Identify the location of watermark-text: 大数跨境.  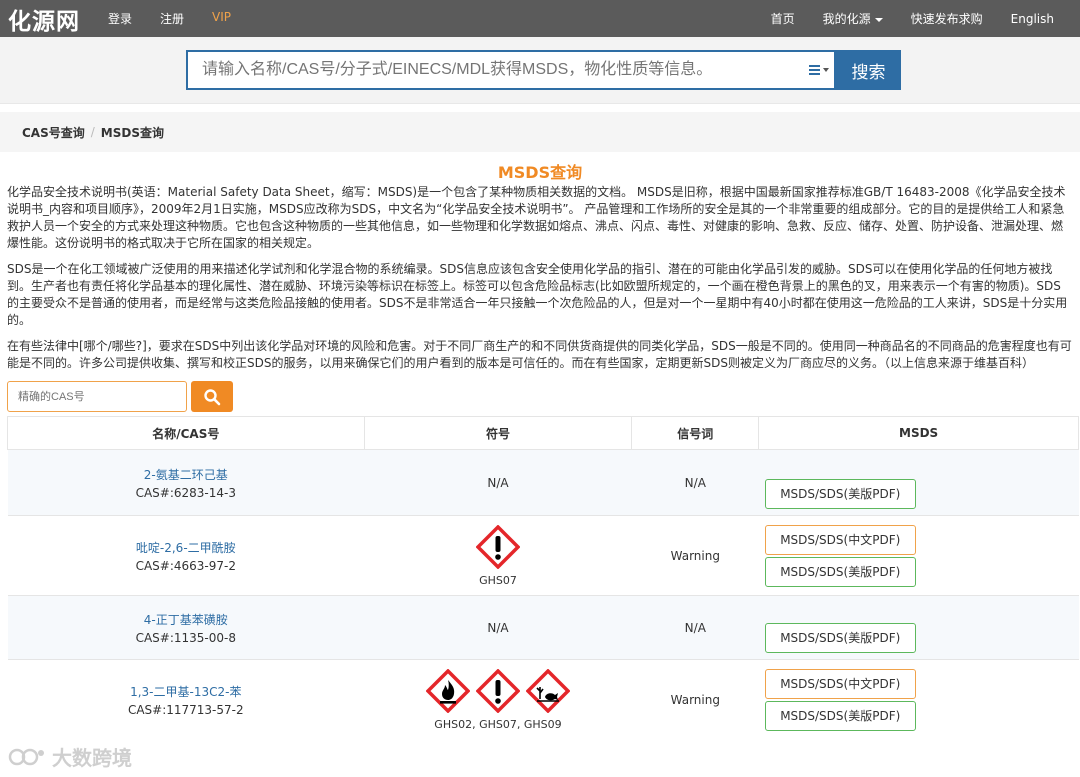
(92, 758).